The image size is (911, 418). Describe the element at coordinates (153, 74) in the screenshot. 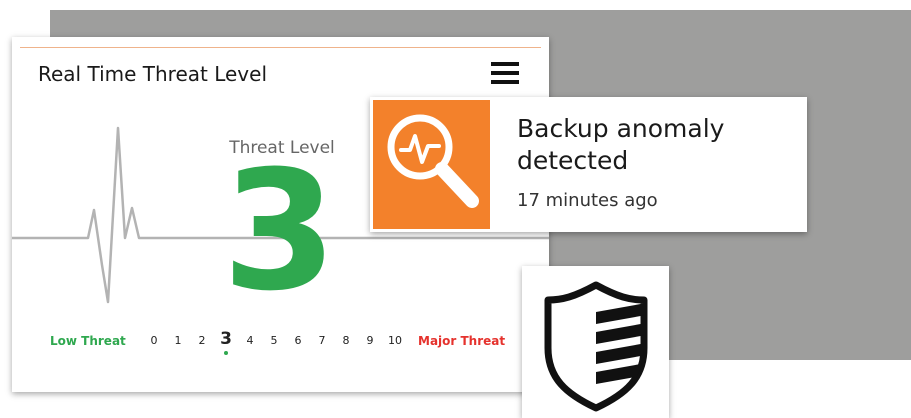

I see `card-title: Real Time Threat Level` at that location.